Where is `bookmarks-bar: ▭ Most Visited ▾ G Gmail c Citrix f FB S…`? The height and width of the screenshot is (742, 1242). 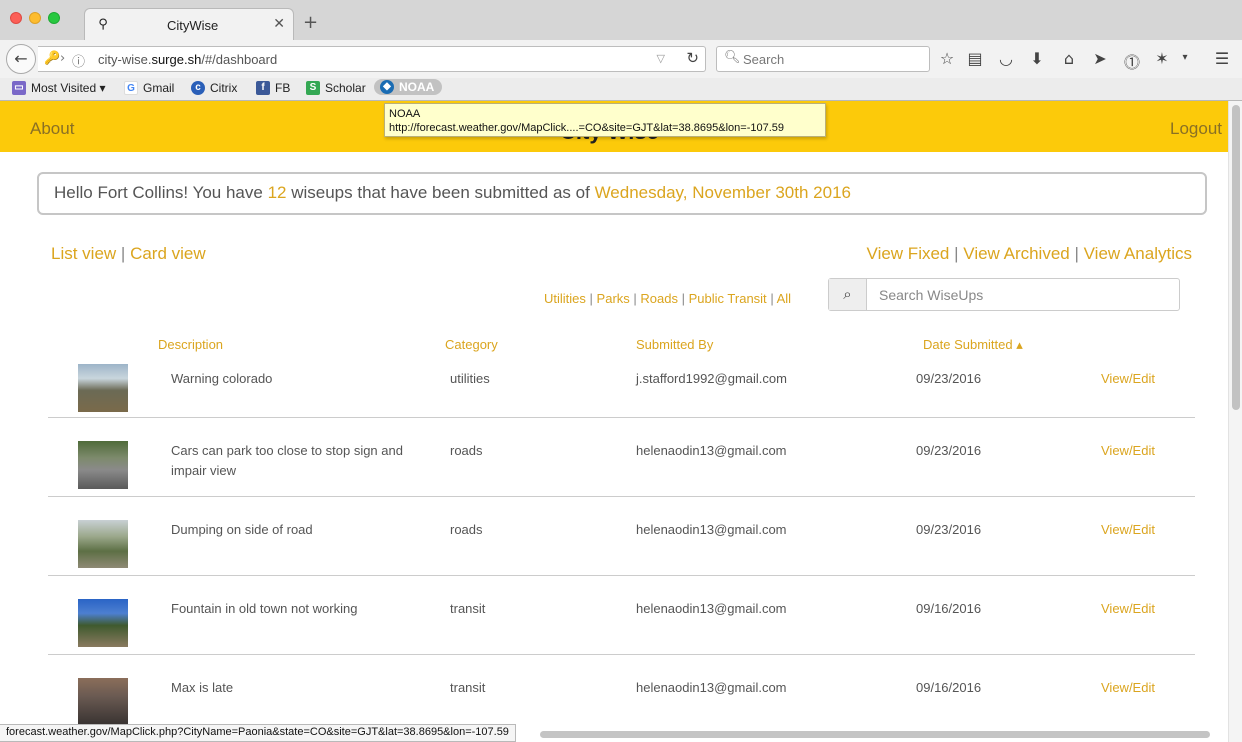
bookmarks-bar: ▭ Most Visited ▾ G Gmail c Citrix f FB S… is located at coordinates (621, 89).